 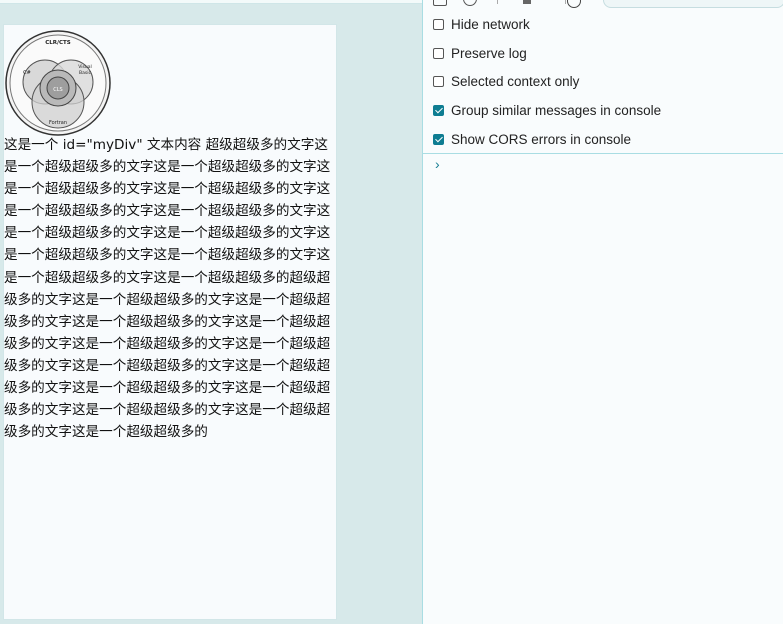 What do you see at coordinates (603, 24) in the screenshot?
I see `setting-hide-network: Hide network` at bounding box center [603, 24].